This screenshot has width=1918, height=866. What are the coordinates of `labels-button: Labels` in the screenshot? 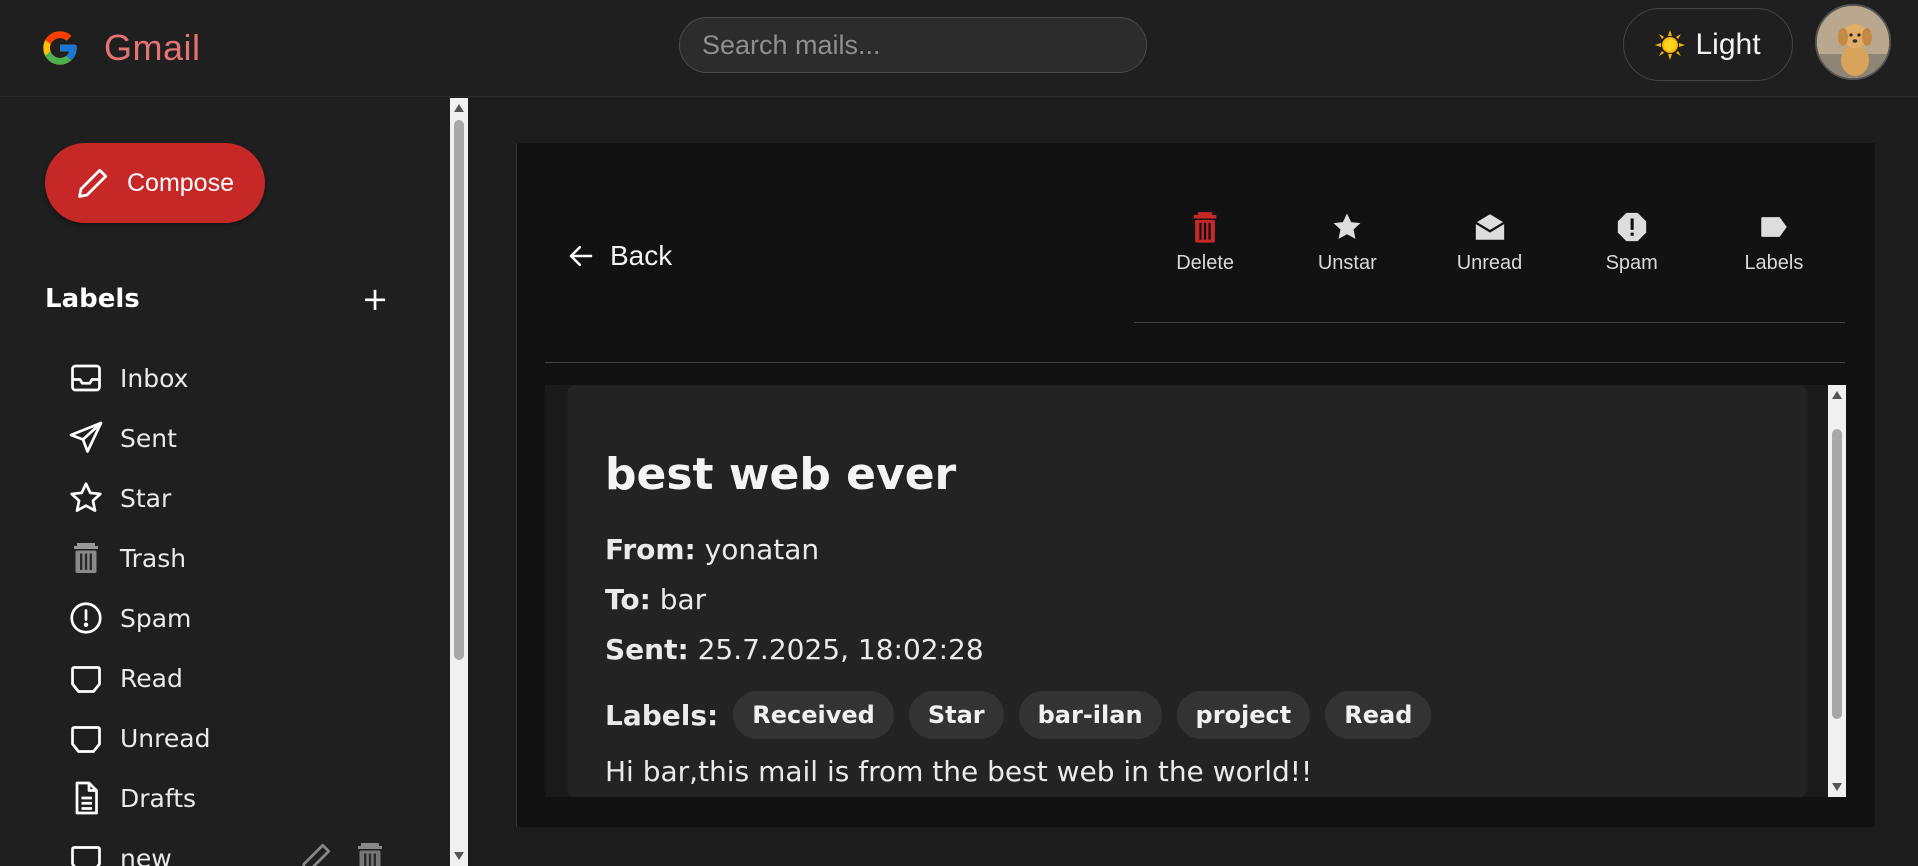 It's located at (1774, 266).